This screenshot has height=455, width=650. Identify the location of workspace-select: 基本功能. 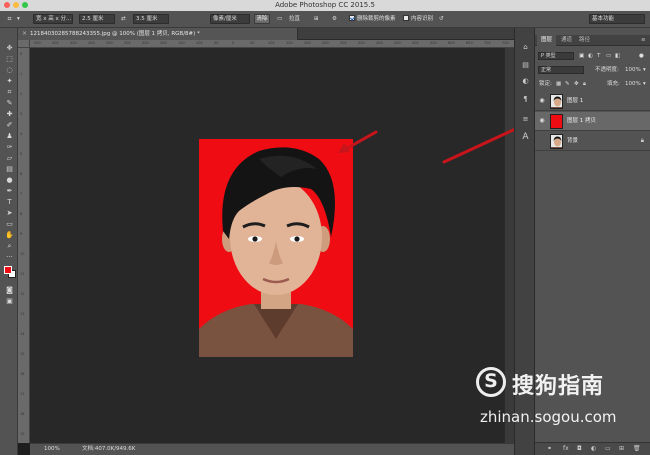
(617, 19).